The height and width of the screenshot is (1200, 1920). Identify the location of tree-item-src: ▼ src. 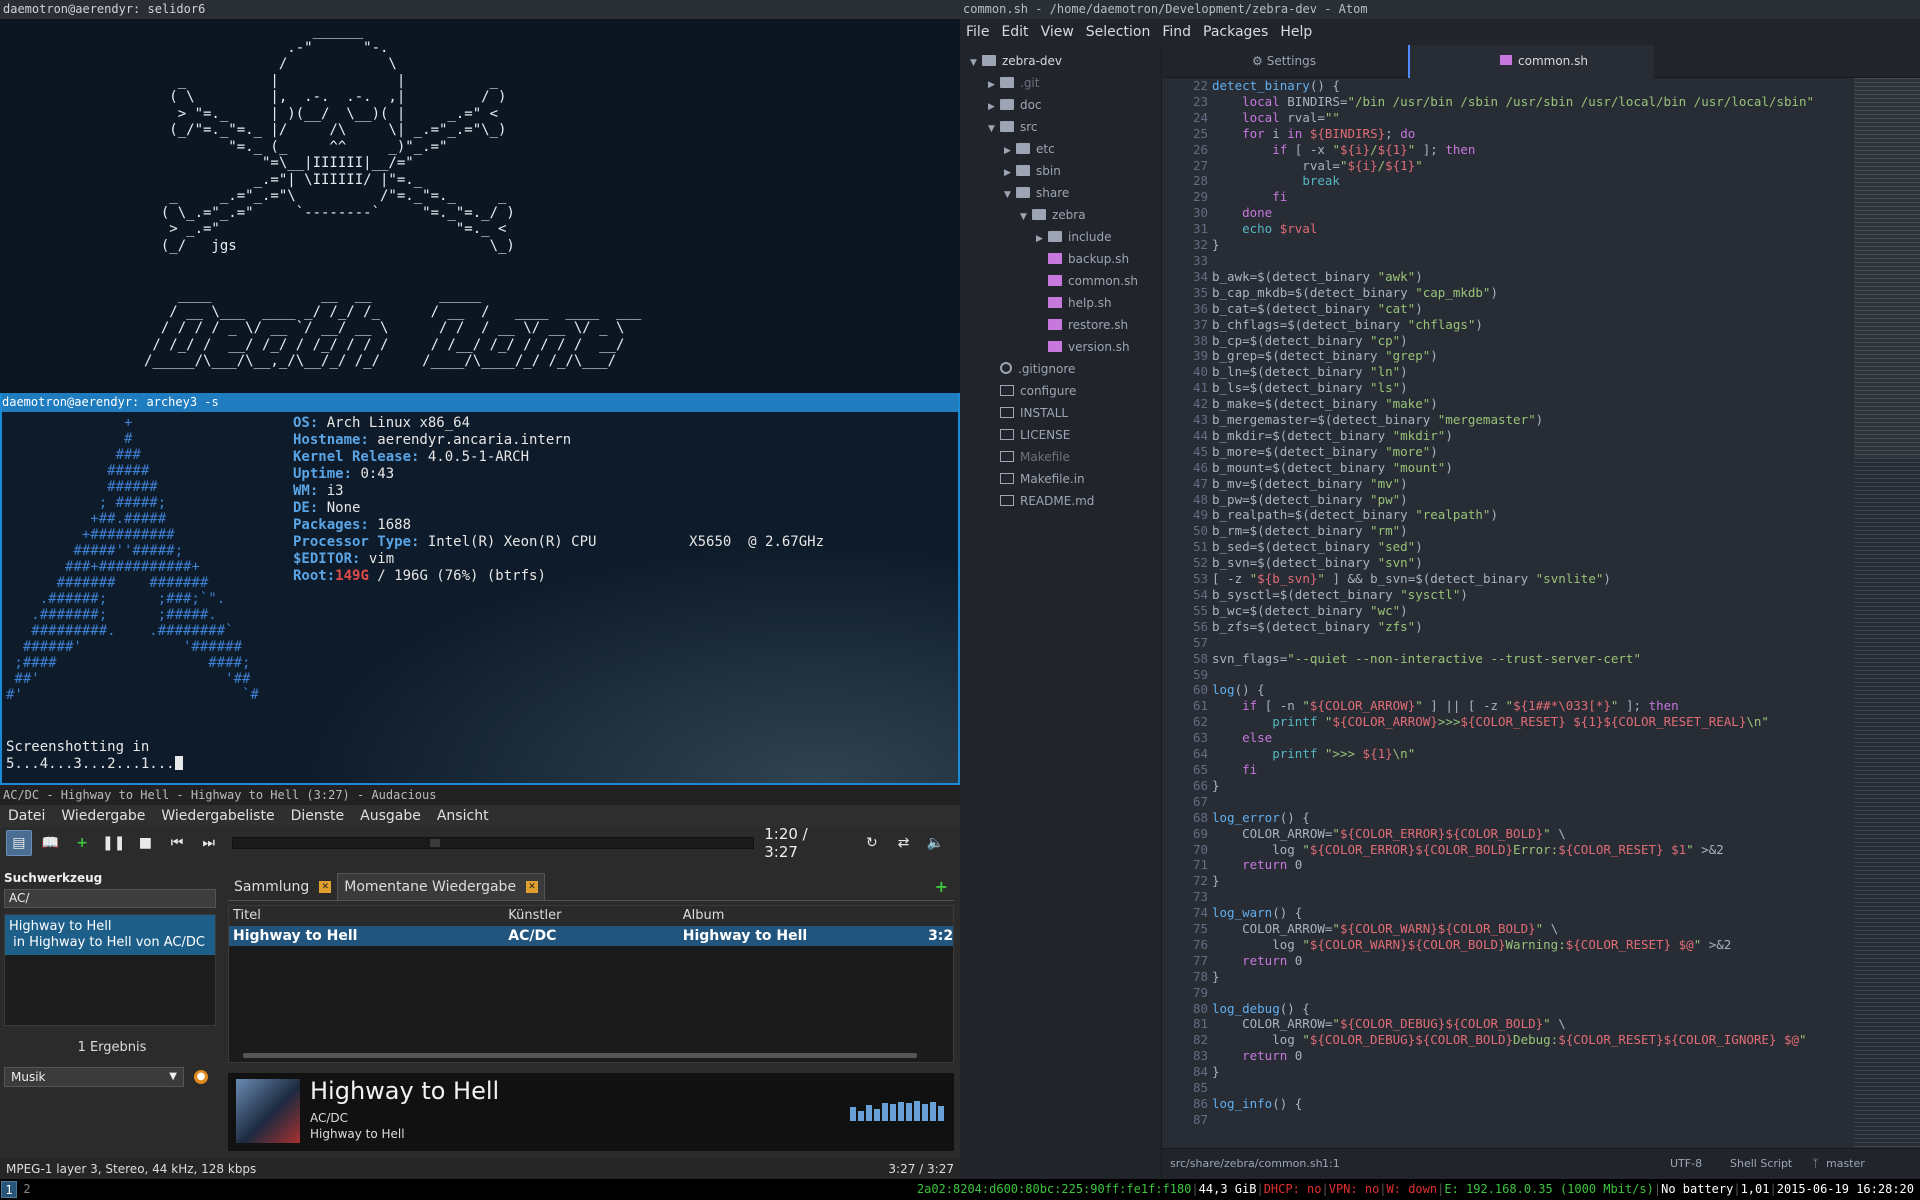
(1060, 127).